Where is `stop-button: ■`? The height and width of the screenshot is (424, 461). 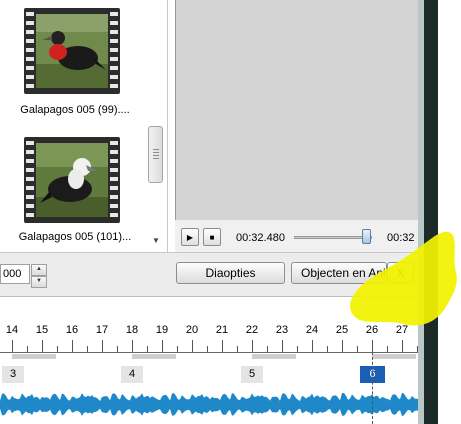 stop-button: ■ is located at coordinates (212, 237).